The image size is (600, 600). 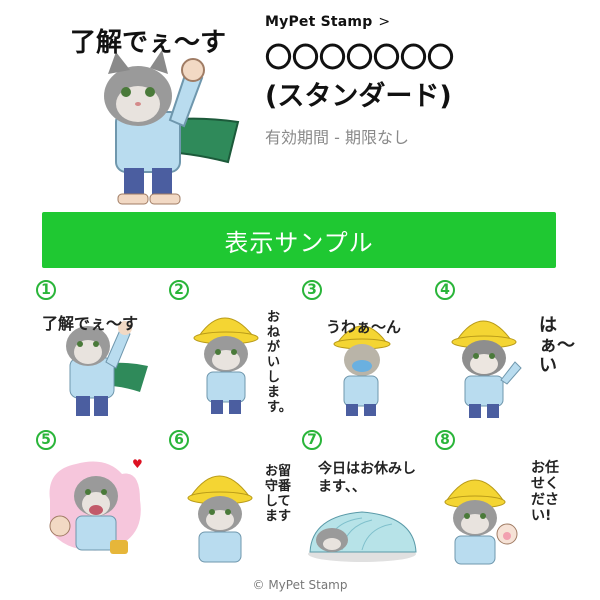 I want to click on chevron-right-icon: >, so click(x=384, y=22).